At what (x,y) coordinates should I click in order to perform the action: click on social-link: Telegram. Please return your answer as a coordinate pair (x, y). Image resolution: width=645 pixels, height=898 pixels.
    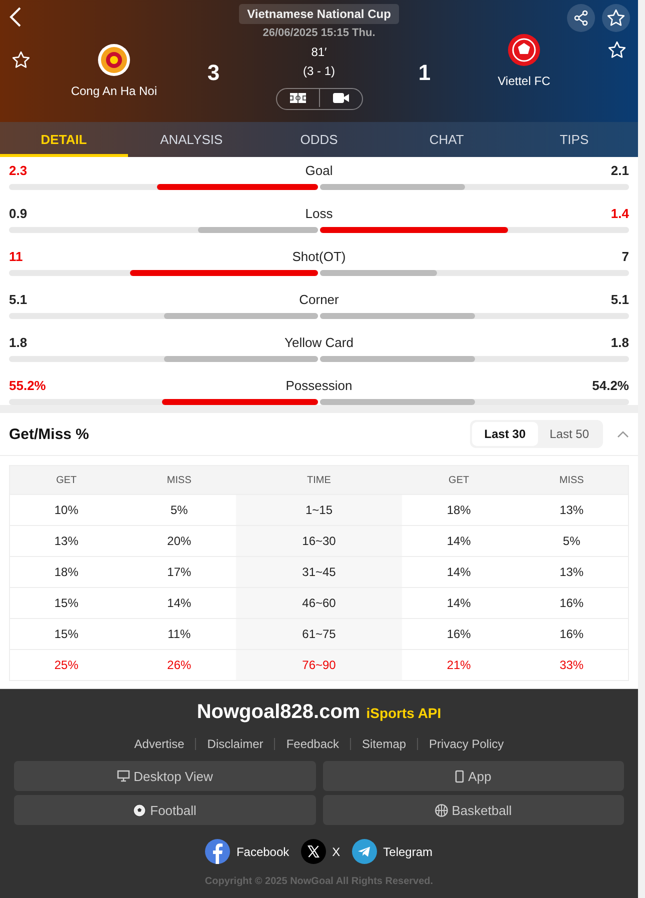
    Looking at the image, I should click on (408, 851).